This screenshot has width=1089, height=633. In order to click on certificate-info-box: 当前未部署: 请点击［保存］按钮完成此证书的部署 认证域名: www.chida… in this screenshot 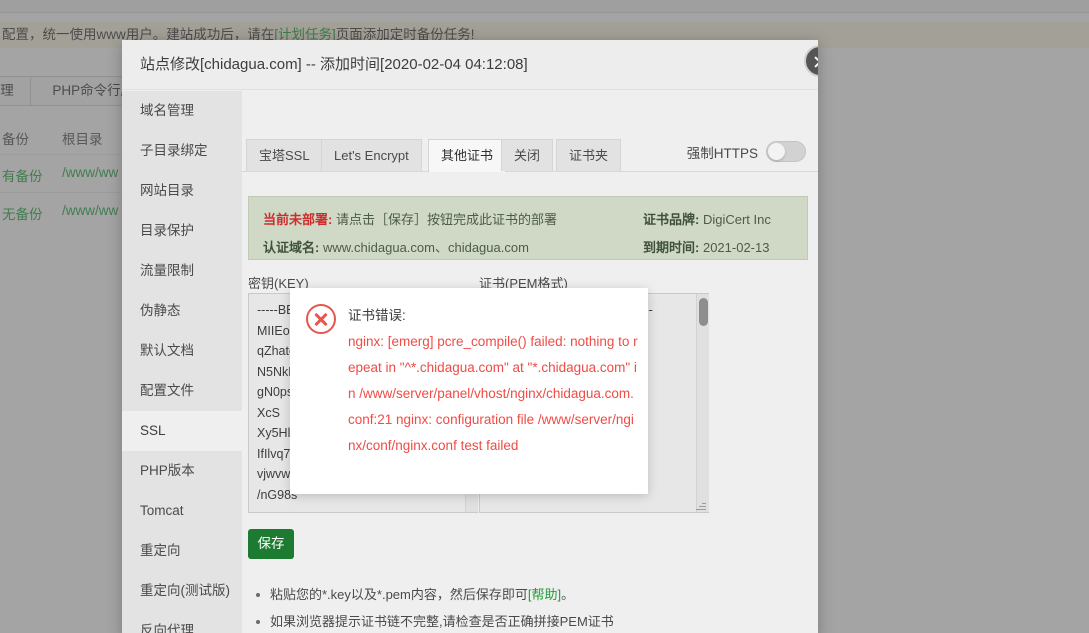, I will do `click(528, 228)`.